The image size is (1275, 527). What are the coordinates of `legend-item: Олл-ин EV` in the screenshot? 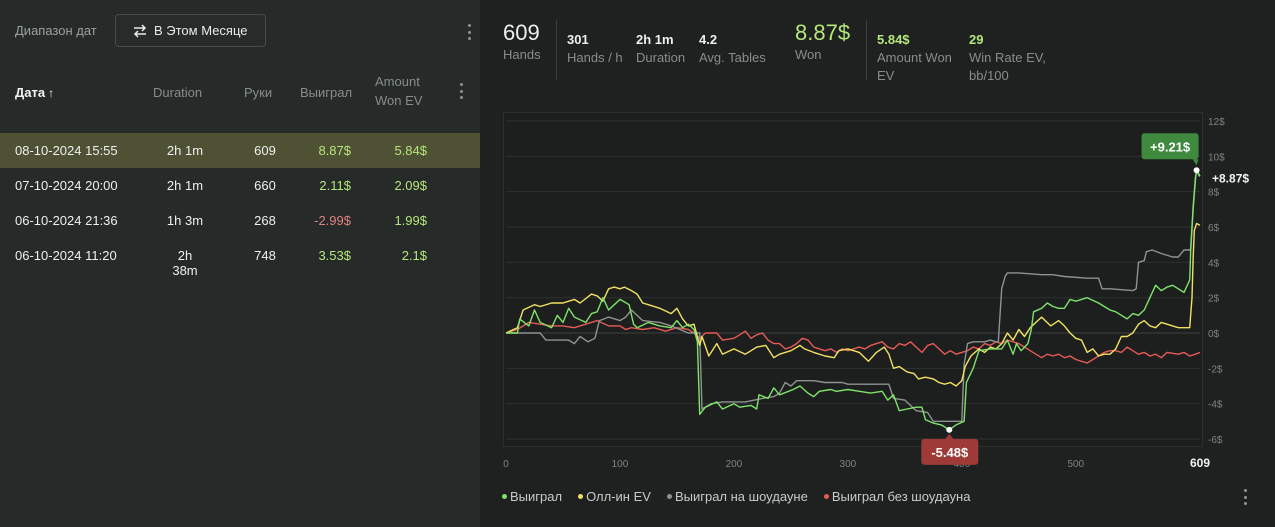 It's located at (614, 496).